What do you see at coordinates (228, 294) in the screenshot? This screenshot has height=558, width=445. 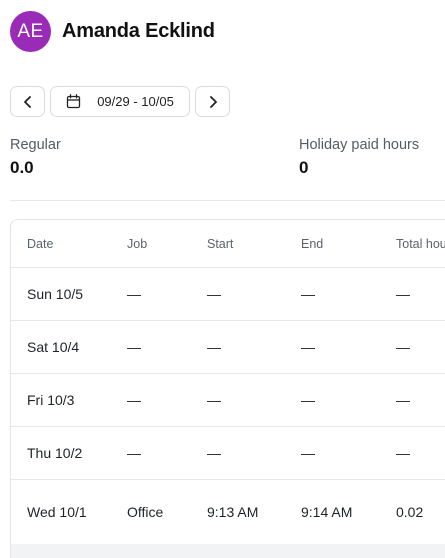 I see `table-row: Sun 10/5 — — — —` at bounding box center [228, 294].